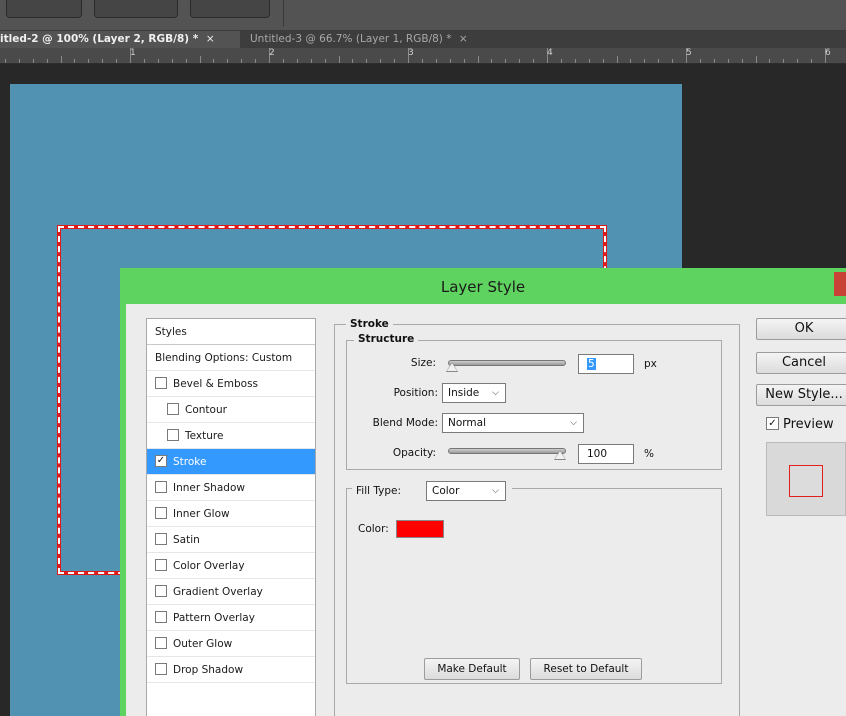 The height and width of the screenshot is (716, 846). Describe the element at coordinates (204, 436) in the screenshot. I see `style-item-label: Texture` at that location.